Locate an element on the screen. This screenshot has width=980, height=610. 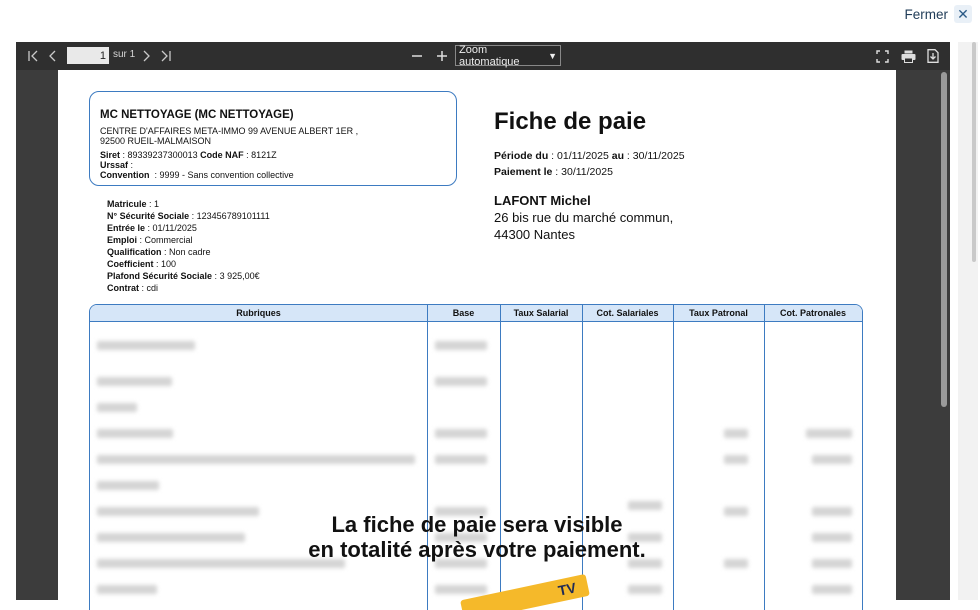
detail-value: 1 is located at coordinates (157, 204).